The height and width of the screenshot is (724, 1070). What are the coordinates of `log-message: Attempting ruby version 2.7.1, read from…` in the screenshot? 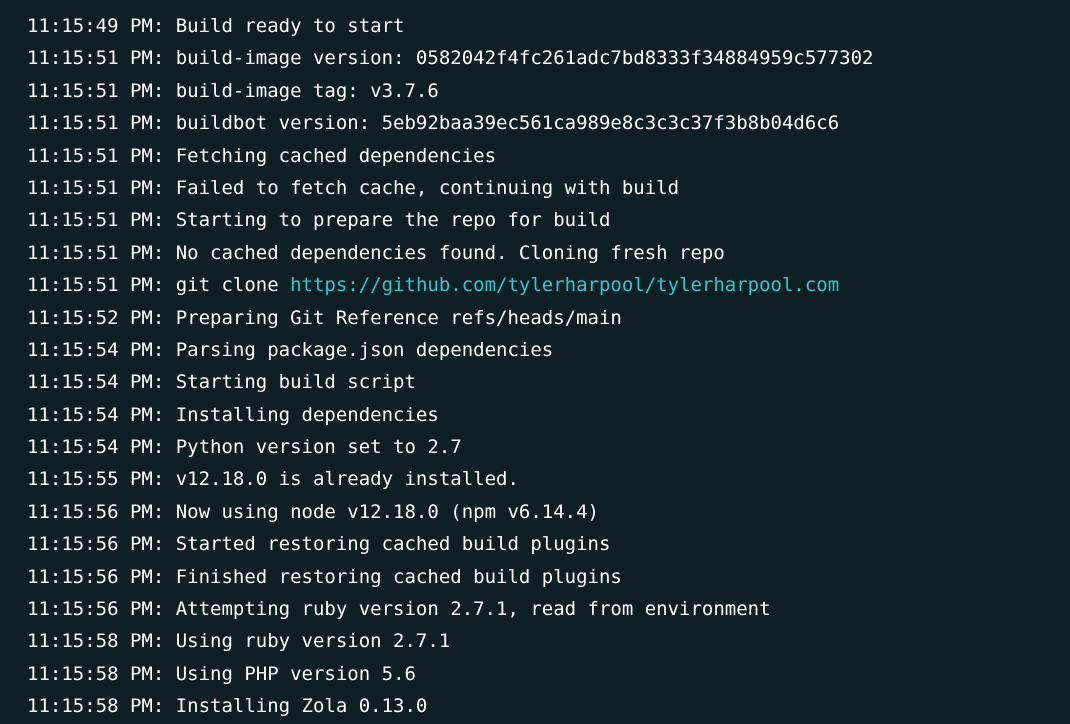 It's located at (473, 609).